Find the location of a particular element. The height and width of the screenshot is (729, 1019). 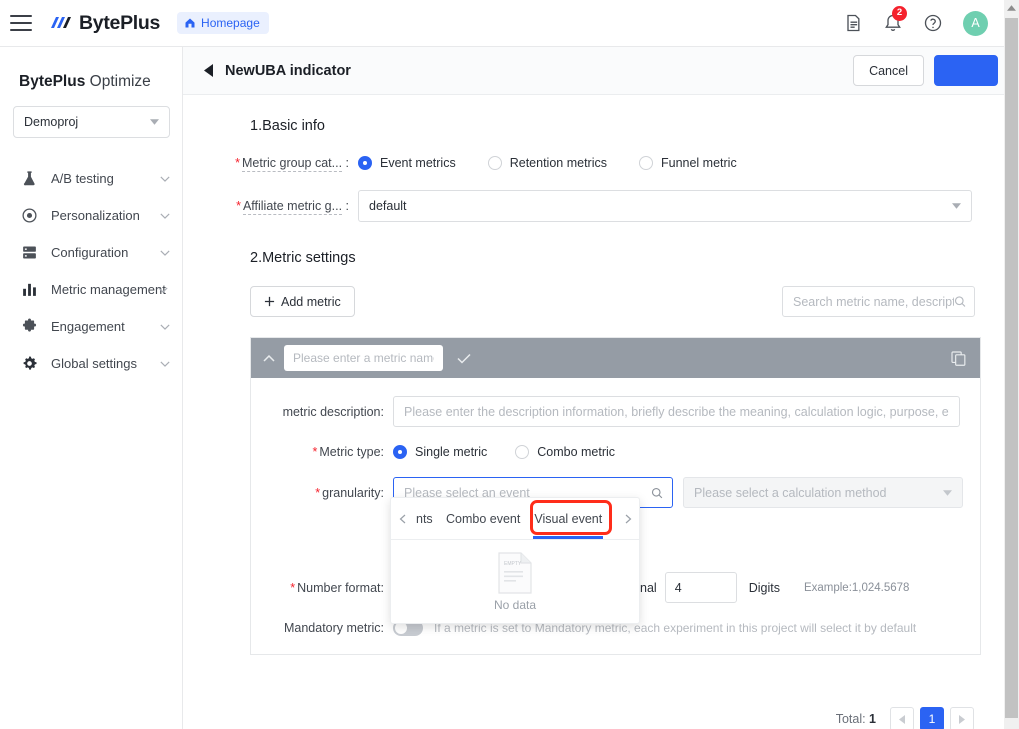

metric-description-label: metric description: is located at coordinates (333, 411).